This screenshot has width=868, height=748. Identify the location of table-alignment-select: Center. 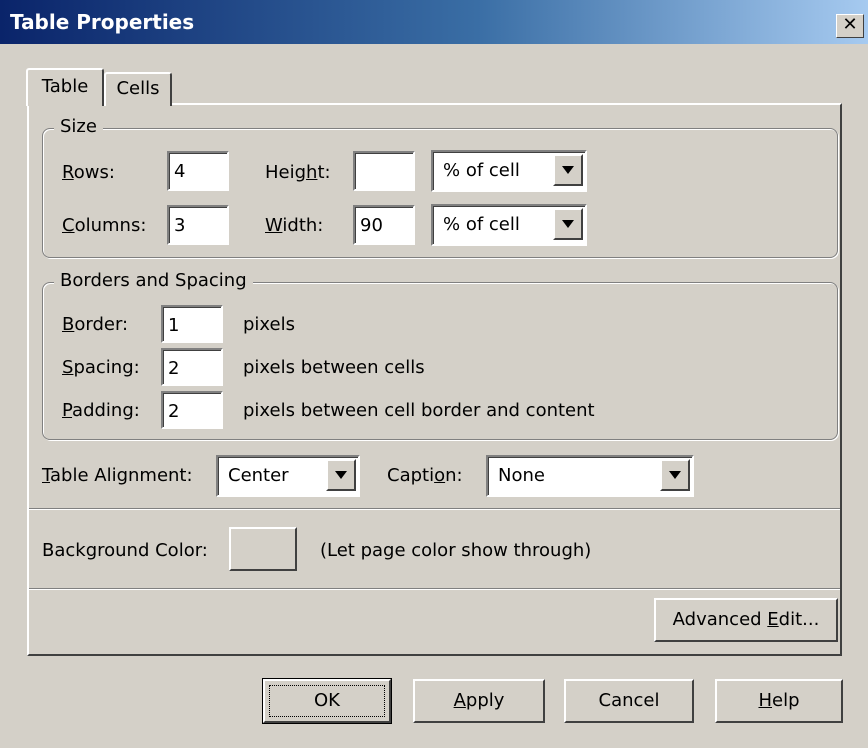
(288, 476).